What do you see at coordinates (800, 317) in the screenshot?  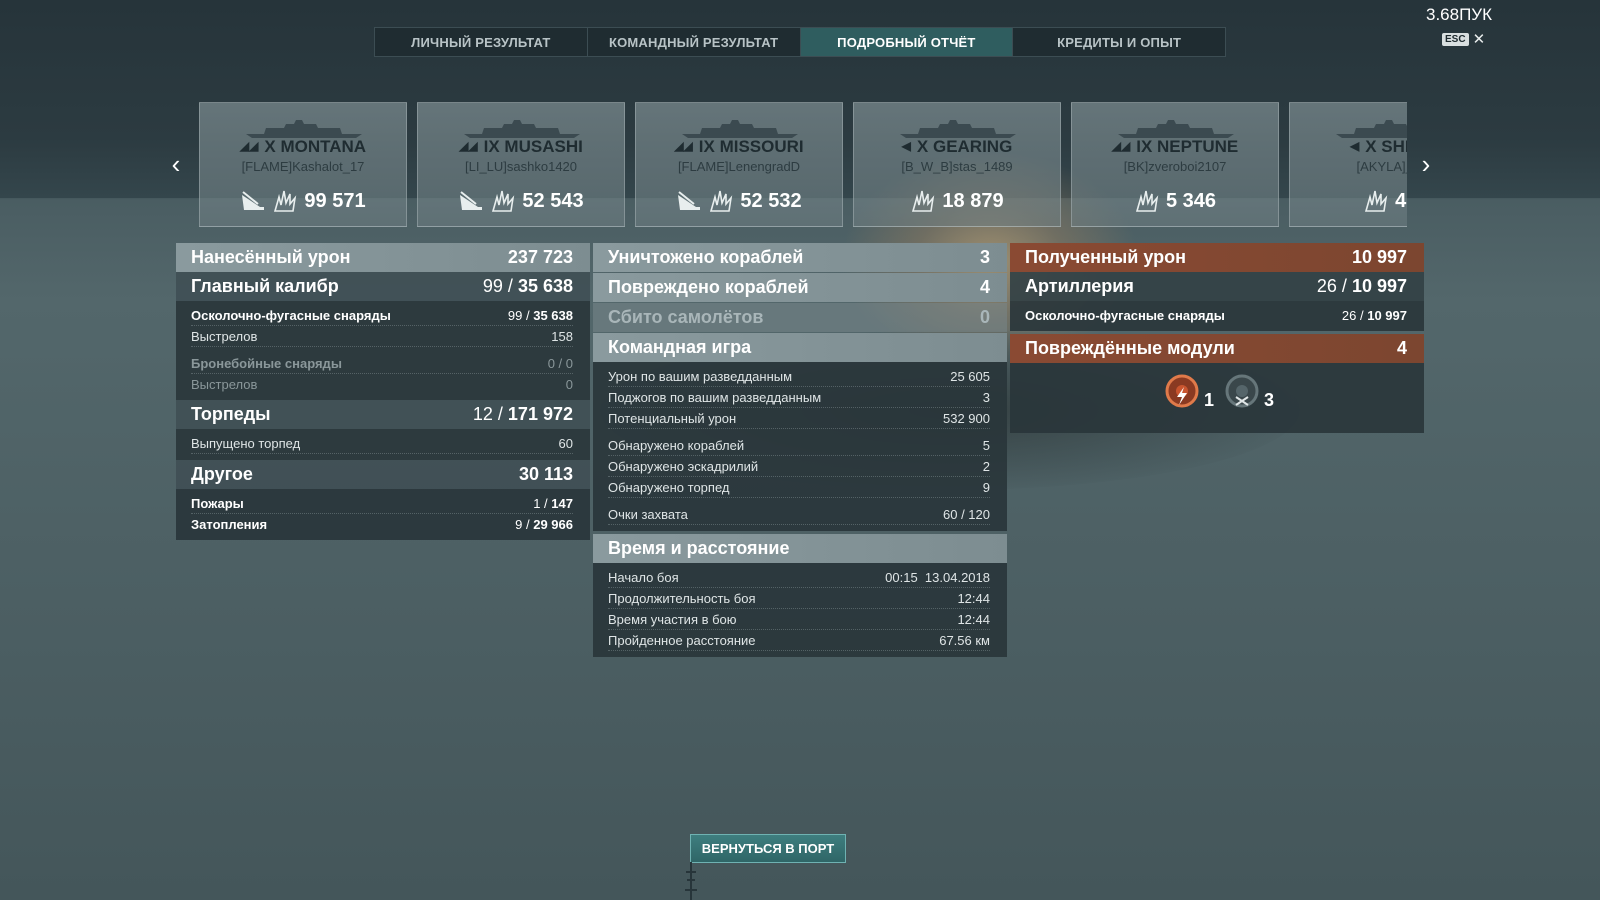 I see `planes-shot-header: Сбито самолётов 0` at bounding box center [800, 317].